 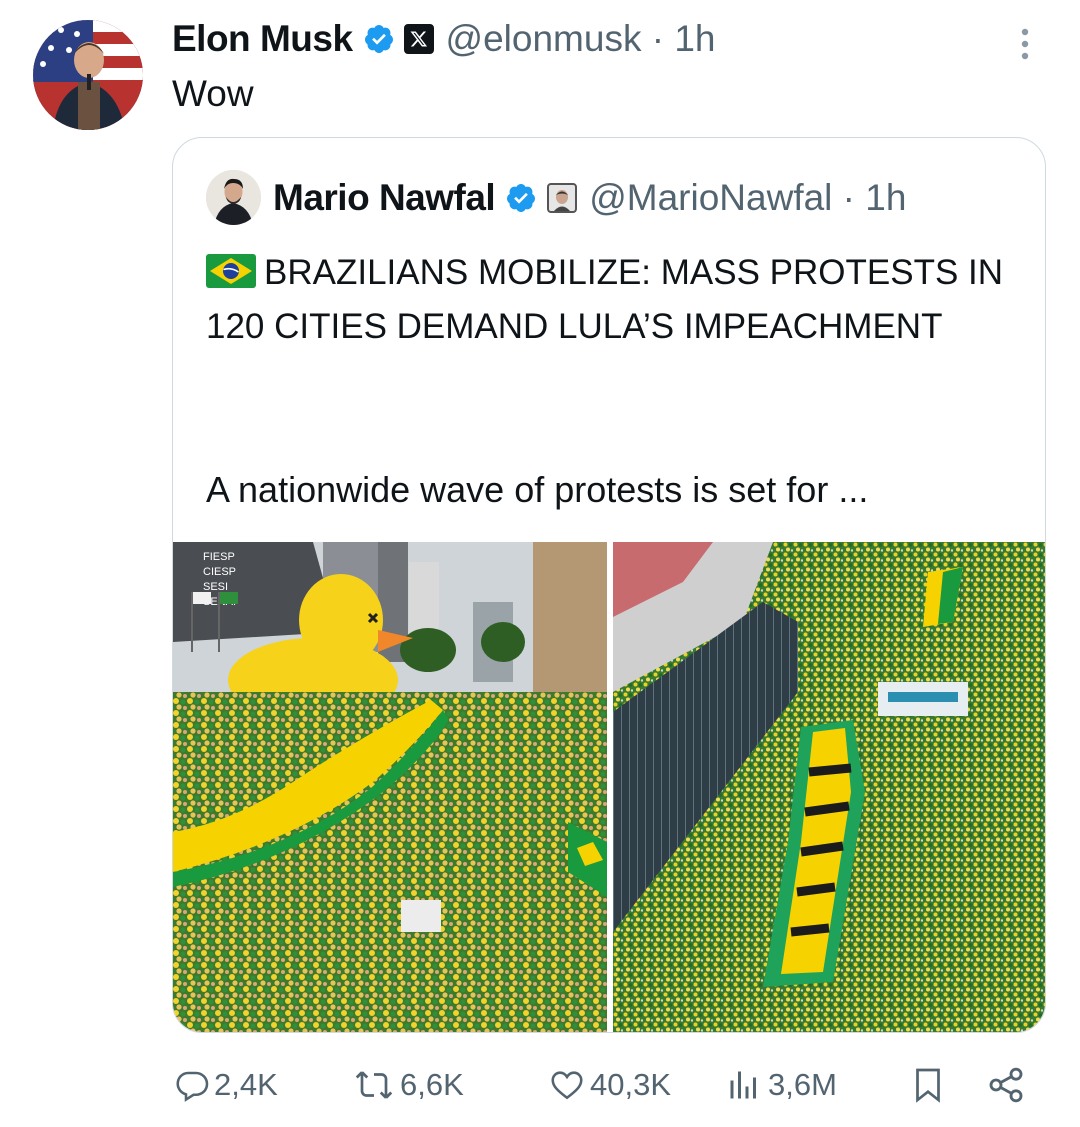 I want to click on views-button: 3,6M, so click(x=780, y=1085).